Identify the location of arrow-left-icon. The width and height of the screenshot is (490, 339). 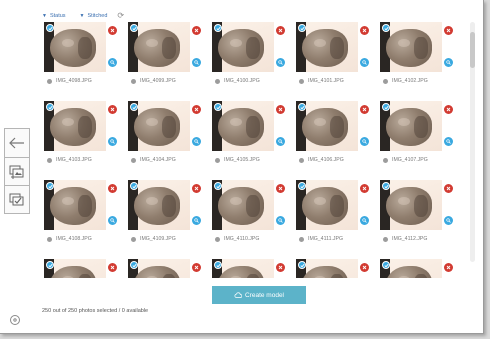
(16, 143).